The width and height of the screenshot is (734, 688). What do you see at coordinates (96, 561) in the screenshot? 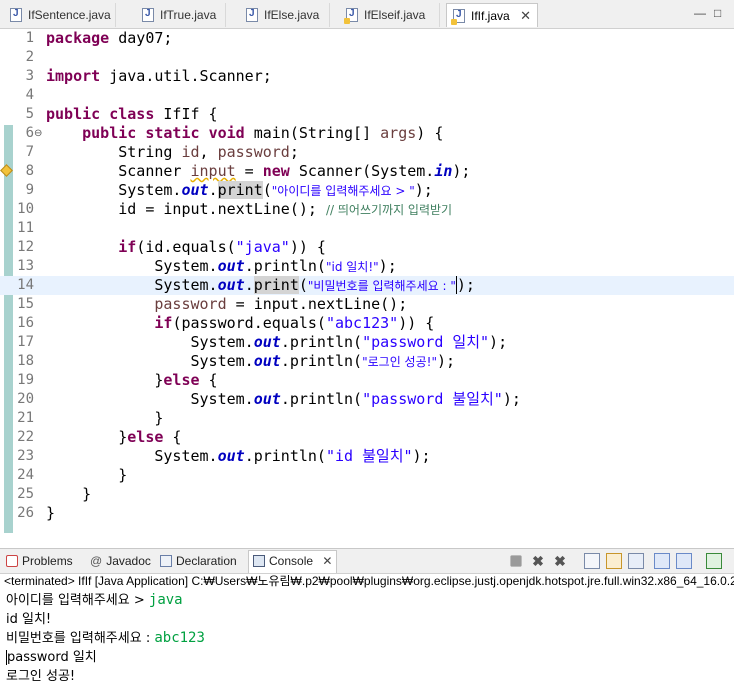
I see `javadoc-icon: @` at bounding box center [96, 561].